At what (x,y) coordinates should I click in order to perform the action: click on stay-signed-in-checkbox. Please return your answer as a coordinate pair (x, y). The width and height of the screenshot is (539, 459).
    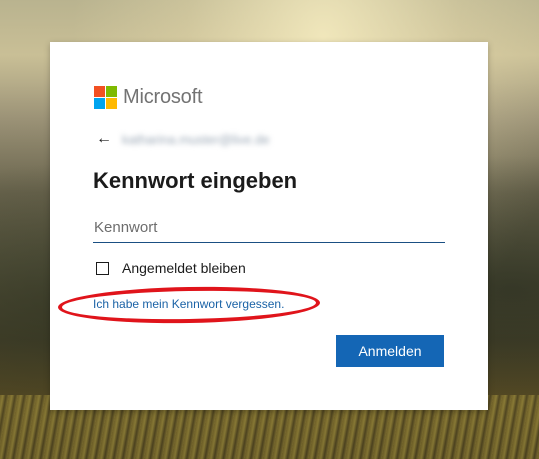
    Looking at the image, I should click on (102, 268).